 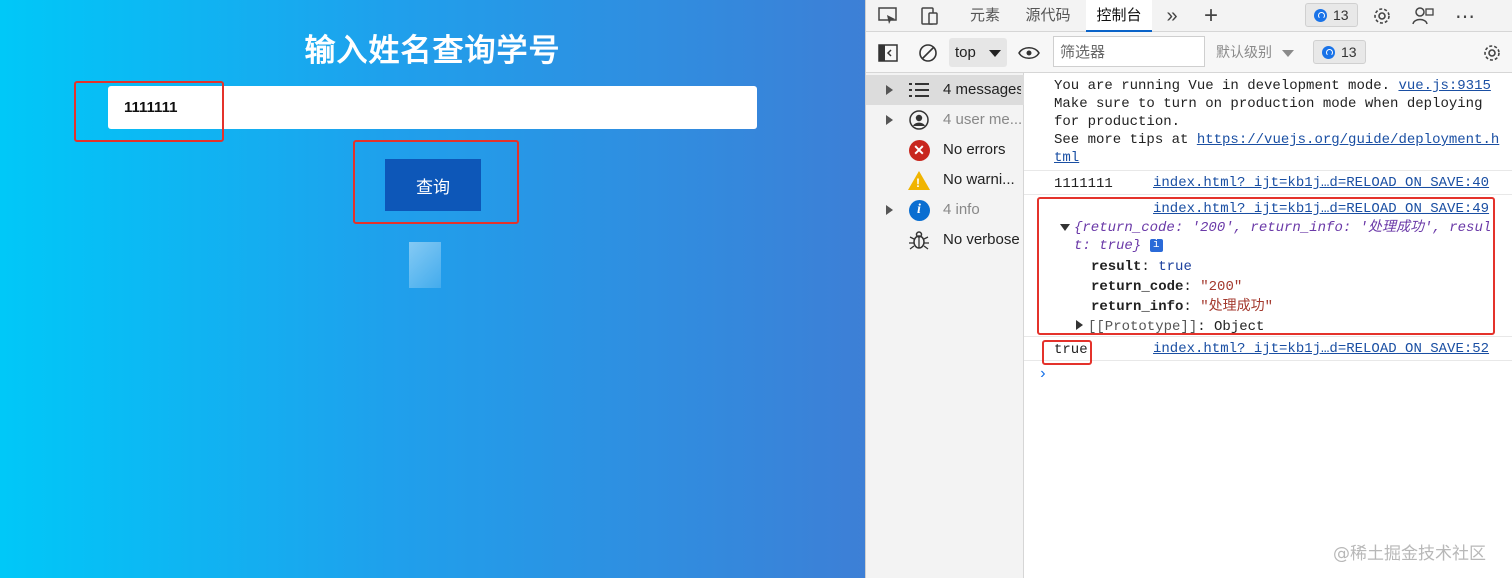 What do you see at coordinates (1331, 15) in the screenshot?
I see `issues-badge: 13` at bounding box center [1331, 15].